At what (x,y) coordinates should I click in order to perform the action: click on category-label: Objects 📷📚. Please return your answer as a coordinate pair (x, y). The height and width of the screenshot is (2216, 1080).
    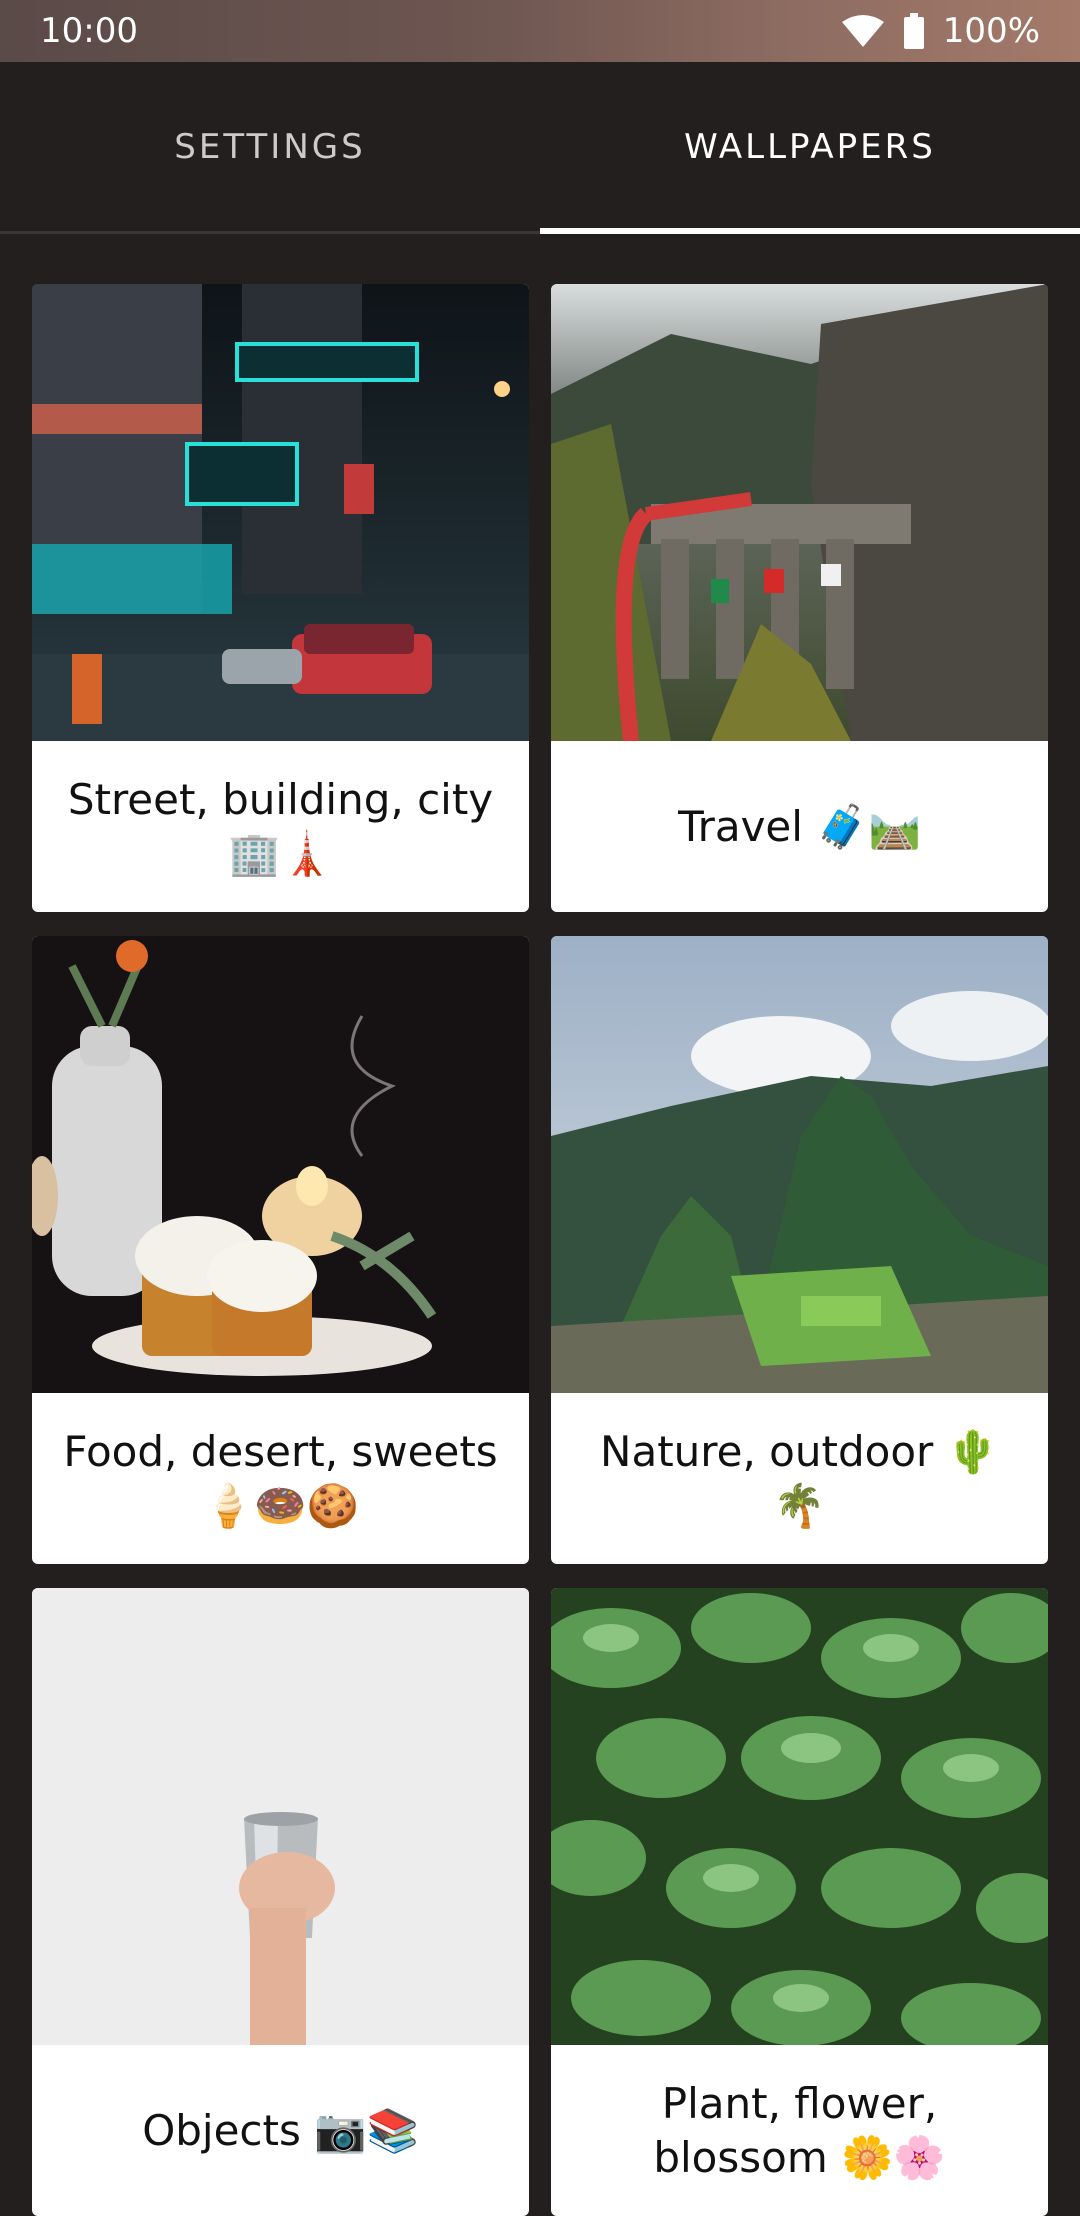
    Looking at the image, I should click on (280, 2130).